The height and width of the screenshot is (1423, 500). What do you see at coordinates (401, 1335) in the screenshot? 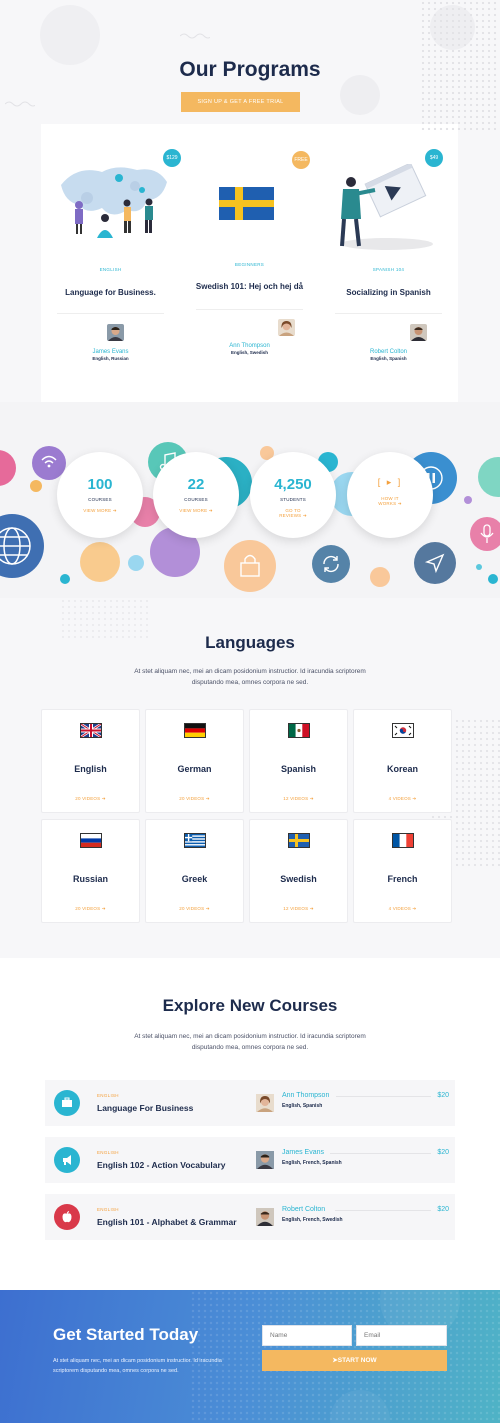
I see `email-input` at bounding box center [401, 1335].